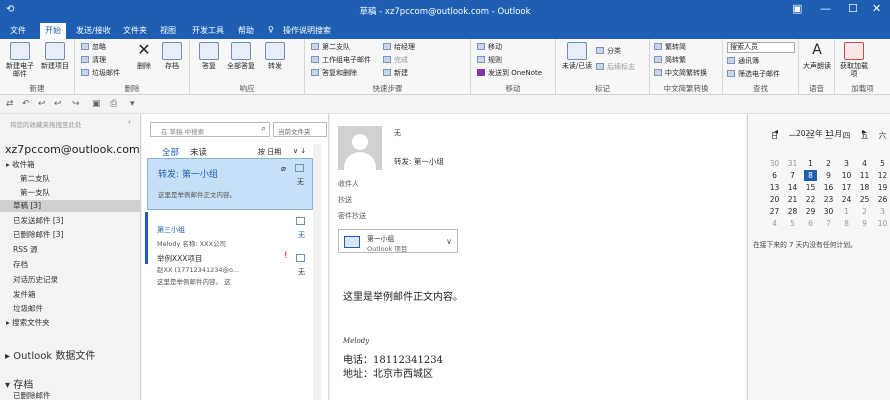 This screenshot has height=400, width=890. I want to click on calendar-day: 19, so click(882, 187).